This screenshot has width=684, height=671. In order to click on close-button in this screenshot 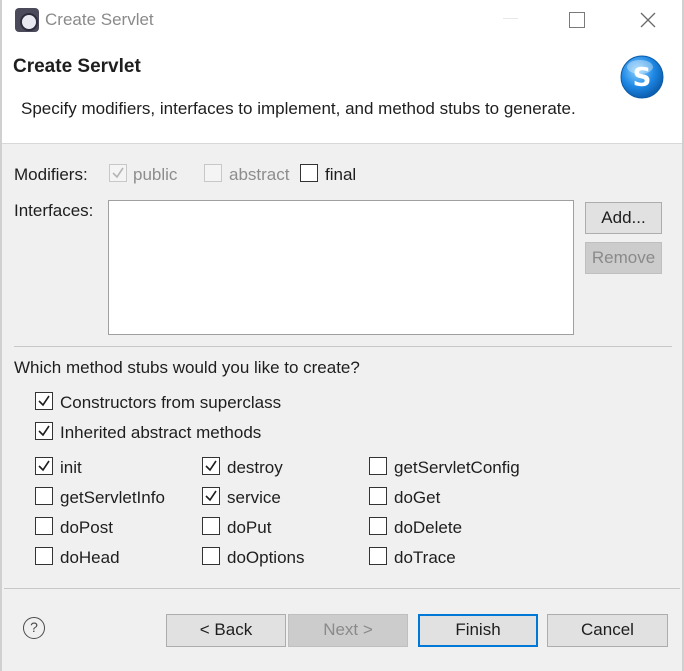, I will do `click(647, 20)`.